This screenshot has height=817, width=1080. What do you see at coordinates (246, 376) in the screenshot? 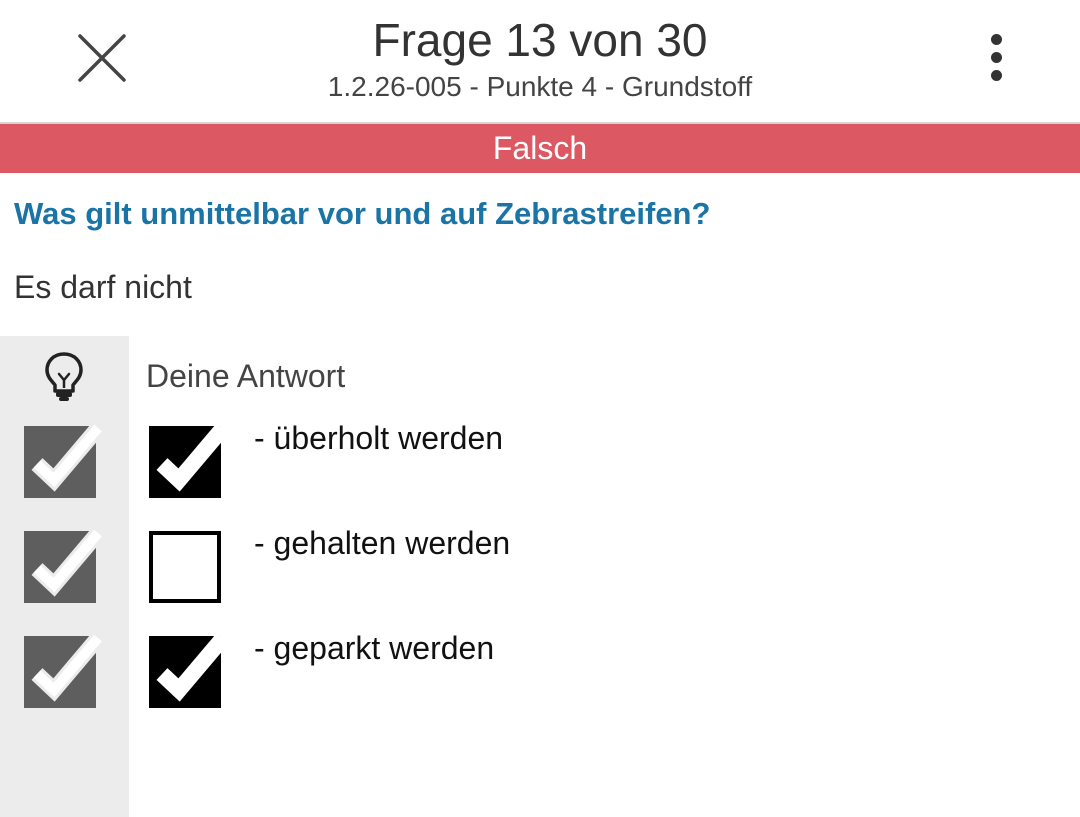
I see `answer-column-label: Deine Antwort` at bounding box center [246, 376].